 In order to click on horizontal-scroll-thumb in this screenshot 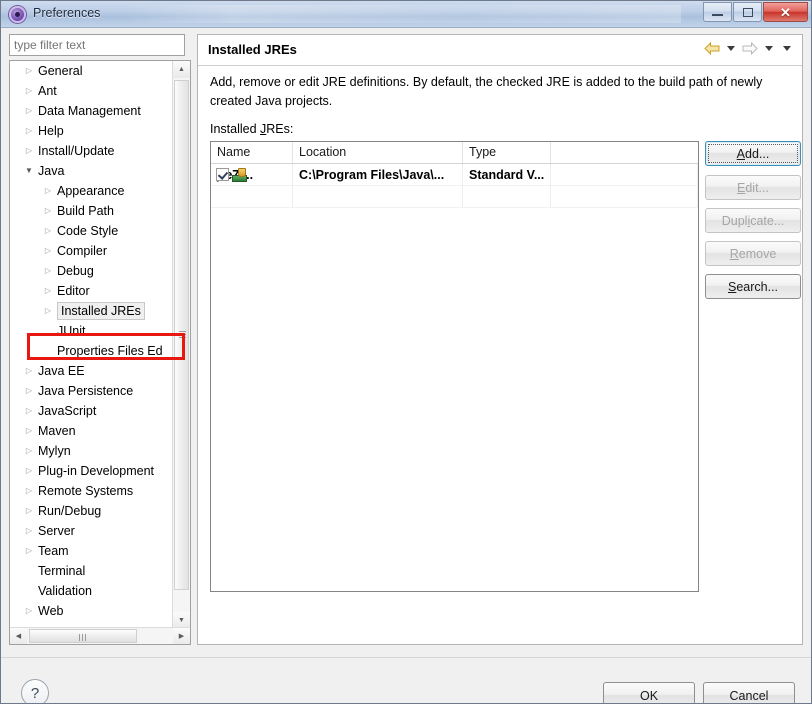, I will do `click(83, 636)`.